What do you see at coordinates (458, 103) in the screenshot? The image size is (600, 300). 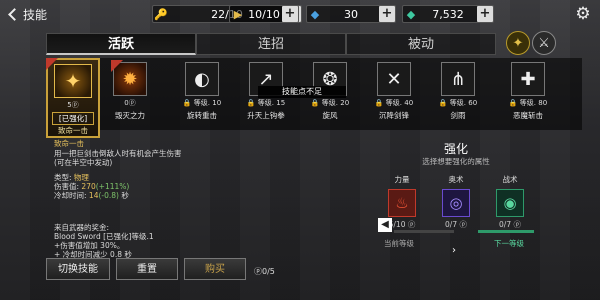 I see `skill-lock: 🔒 等级. 60` at bounding box center [458, 103].